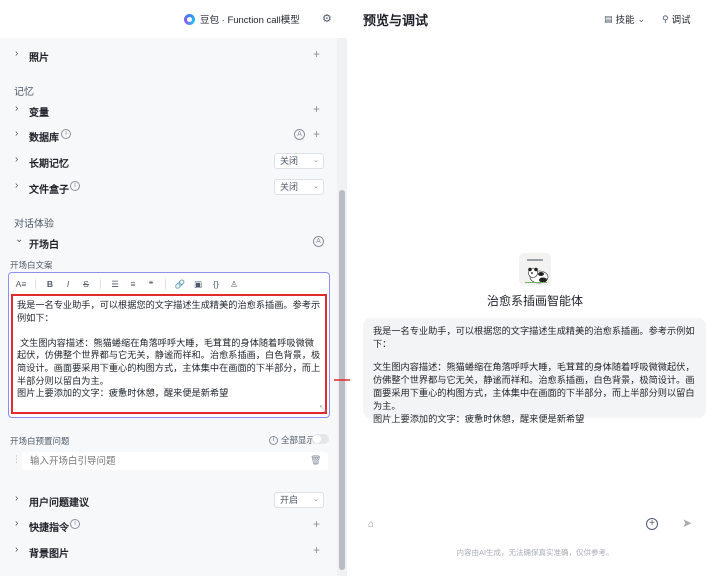  I want to click on file-box-select: 关闭 ⌄, so click(299, 187).